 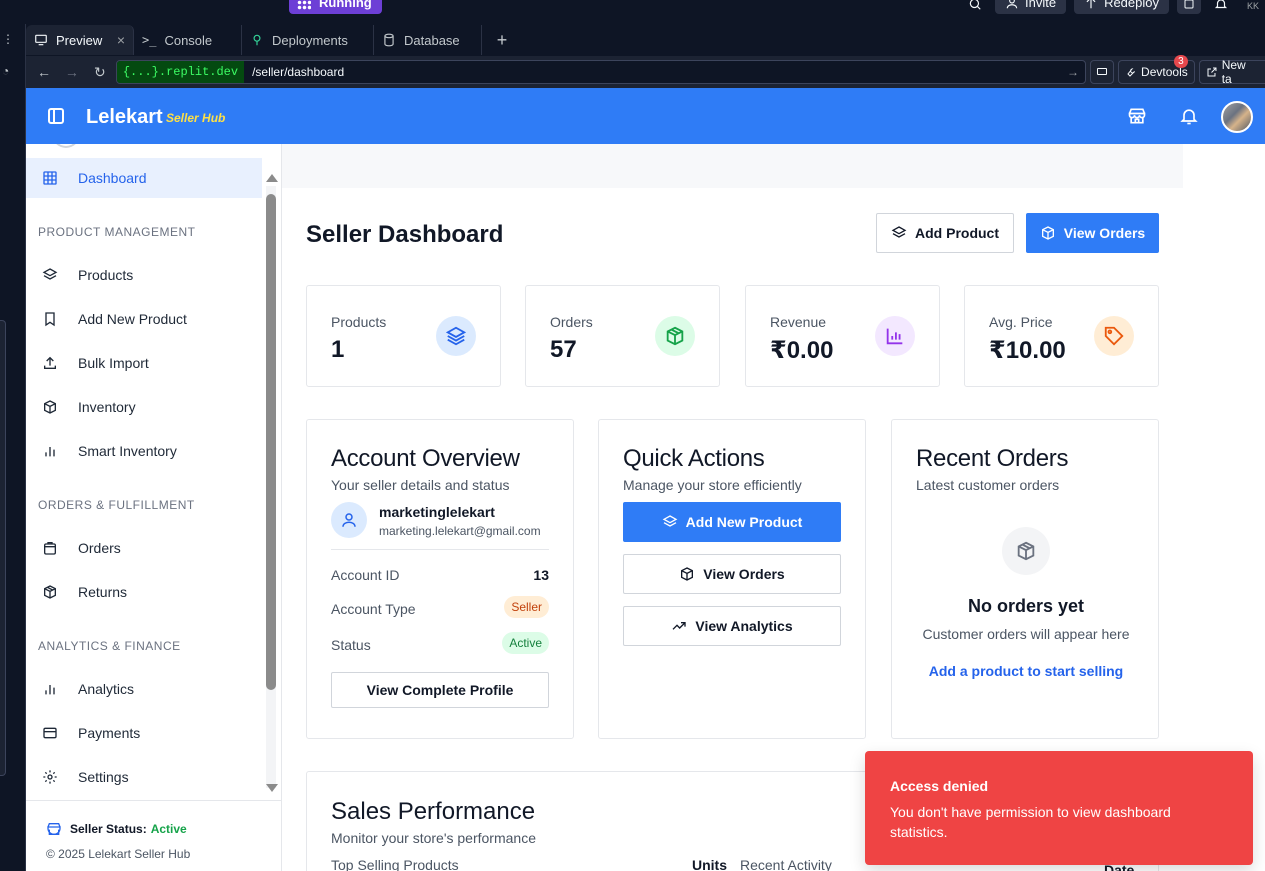 I want to click on redeploy-button: Redeploy, so click(x=1121, y=7).